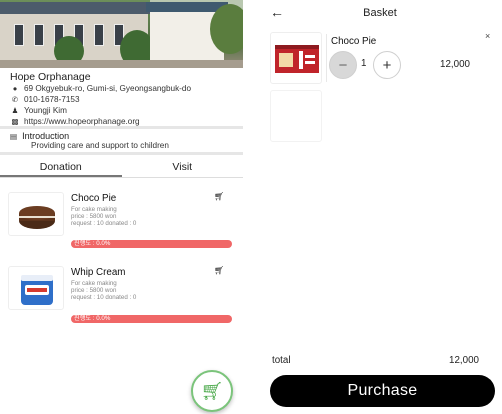 This screenshot has width=502, height=414. Describe the element at coordinates (343, 65) in the screenshot. I see `decrease-quantity-button: −` at that location.